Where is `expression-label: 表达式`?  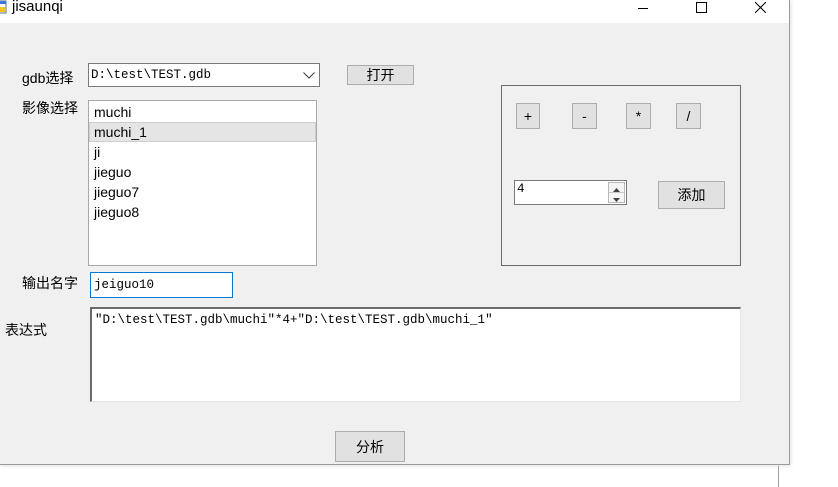 expression-label: 表达式 is located at coordinates (26, 330).